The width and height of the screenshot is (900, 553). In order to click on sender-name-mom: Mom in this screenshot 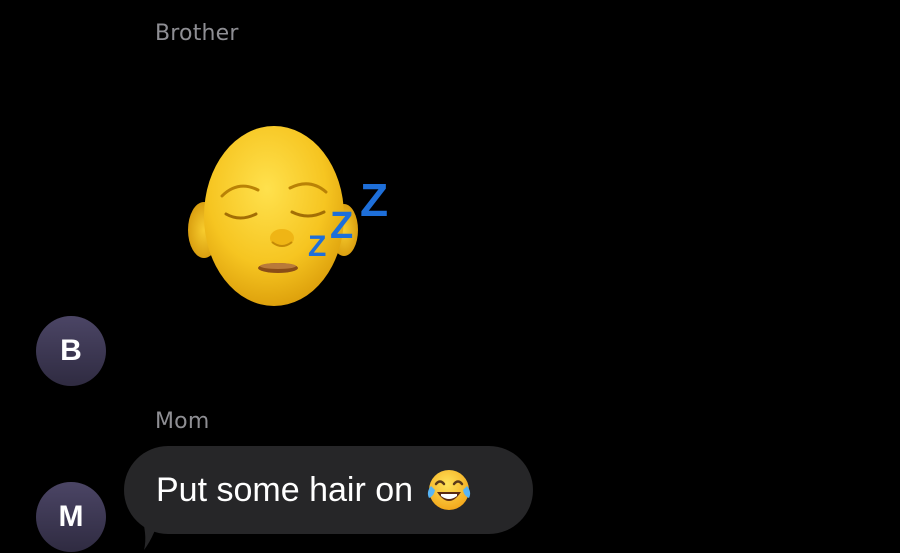, I will do `click(182, 421)`.